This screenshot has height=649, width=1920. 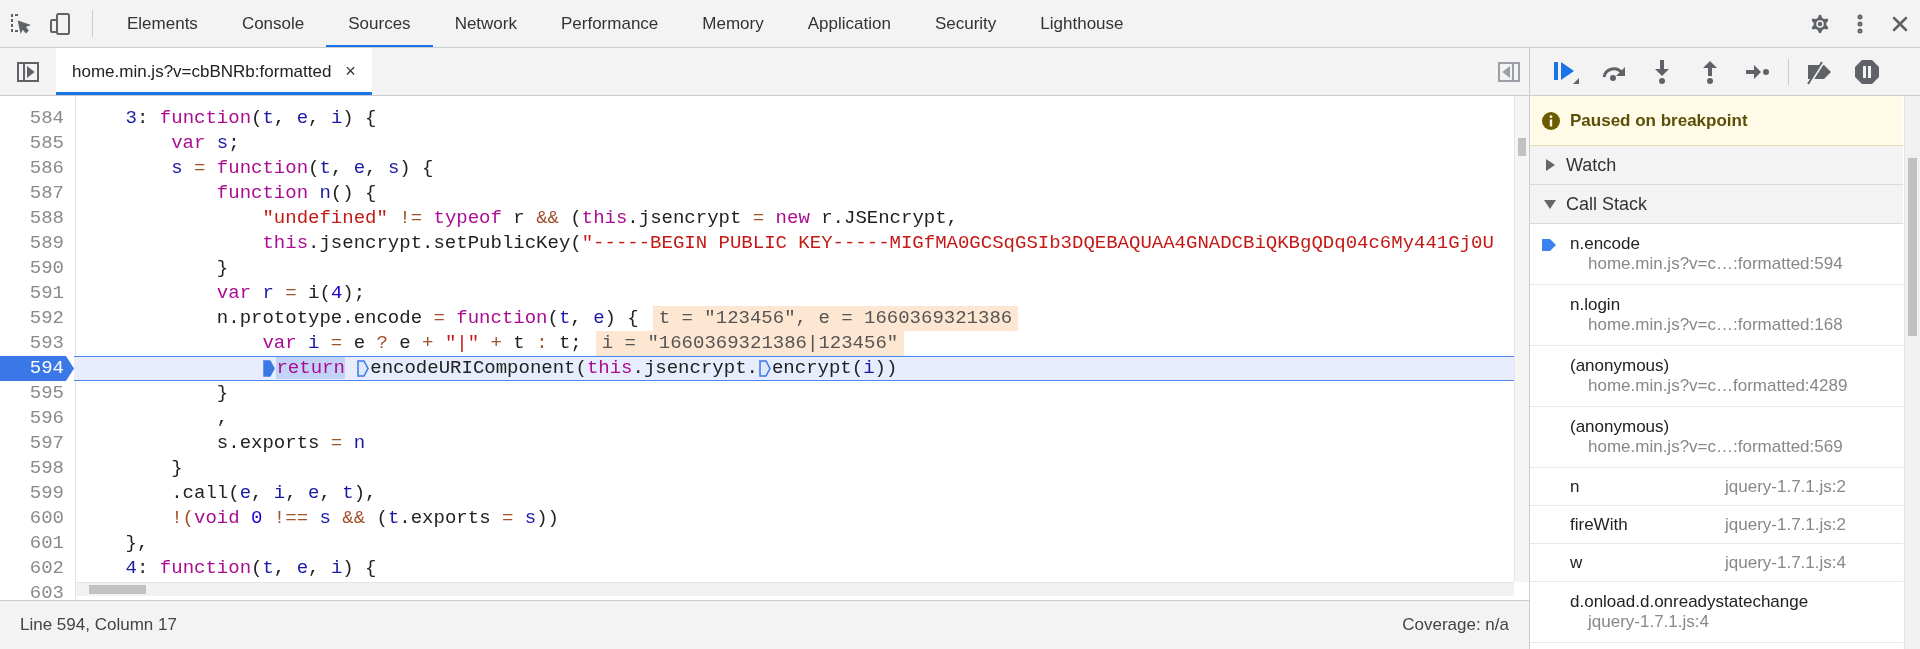 I want to click on line-number: 601, so click(x=37, y=543).